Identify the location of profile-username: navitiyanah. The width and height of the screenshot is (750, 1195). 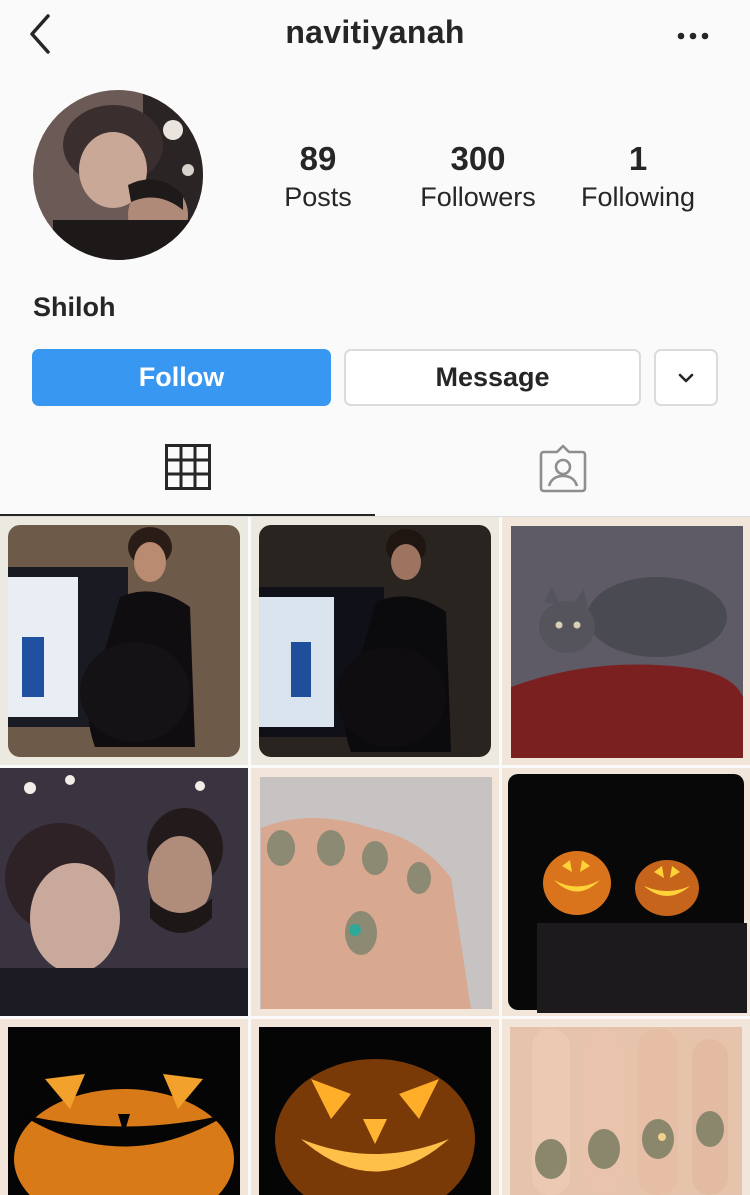
(375, 32).